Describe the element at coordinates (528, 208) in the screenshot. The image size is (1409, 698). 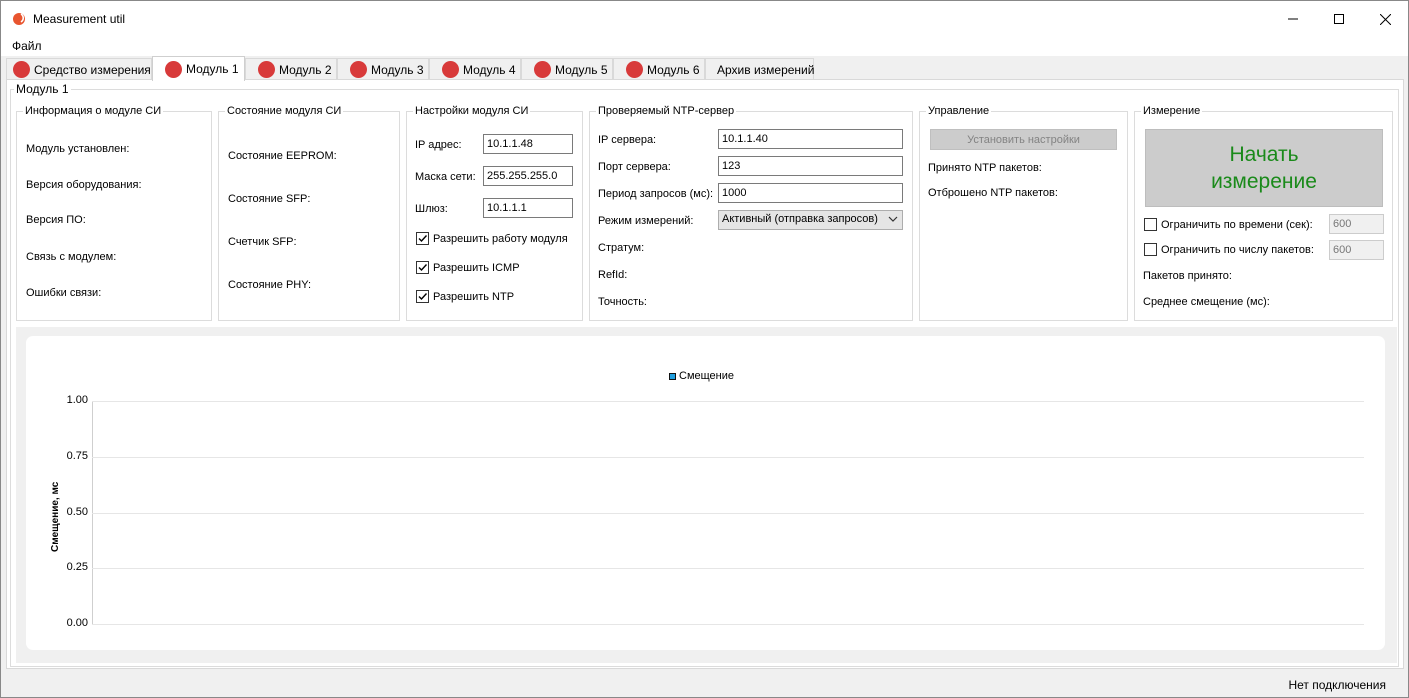
I see `gateway-input` at that location.